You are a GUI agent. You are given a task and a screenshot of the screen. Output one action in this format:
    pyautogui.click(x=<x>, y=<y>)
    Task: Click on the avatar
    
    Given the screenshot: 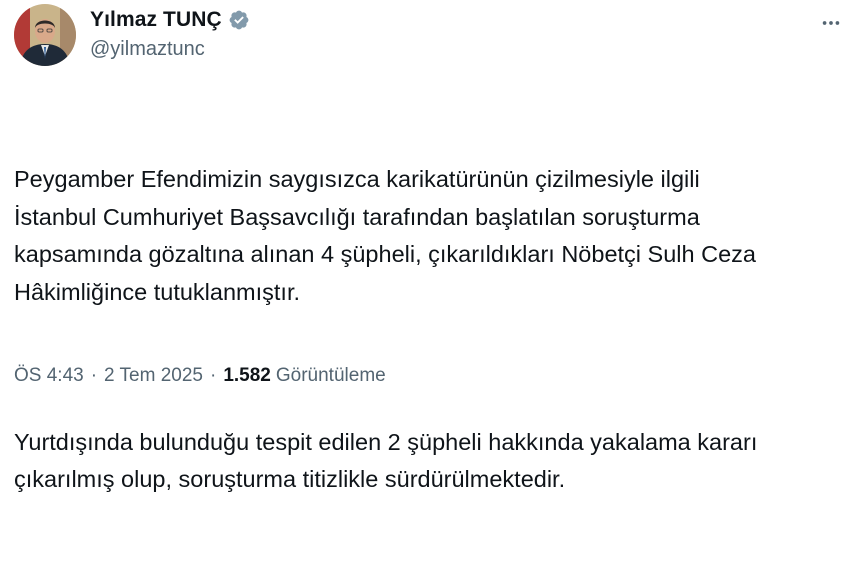 What is the action you would take?
    pyautogui.click(x=45, y=35)
    